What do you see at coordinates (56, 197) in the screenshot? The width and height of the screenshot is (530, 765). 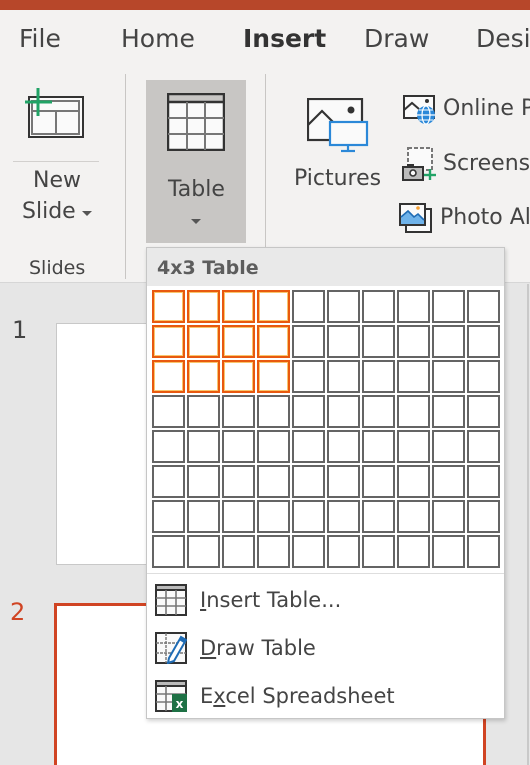 I see `new-slide-menu-button: New Slide` at bounding box center [56, 197].